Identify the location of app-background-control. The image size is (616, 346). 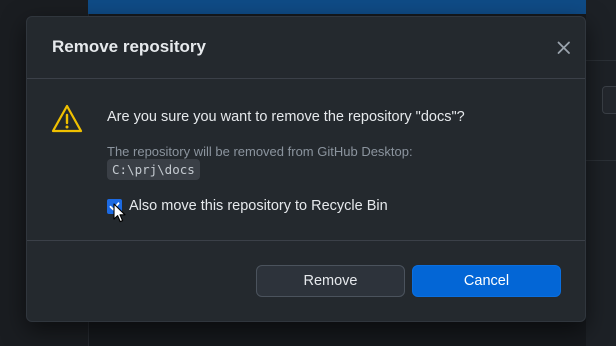
(609, 100).